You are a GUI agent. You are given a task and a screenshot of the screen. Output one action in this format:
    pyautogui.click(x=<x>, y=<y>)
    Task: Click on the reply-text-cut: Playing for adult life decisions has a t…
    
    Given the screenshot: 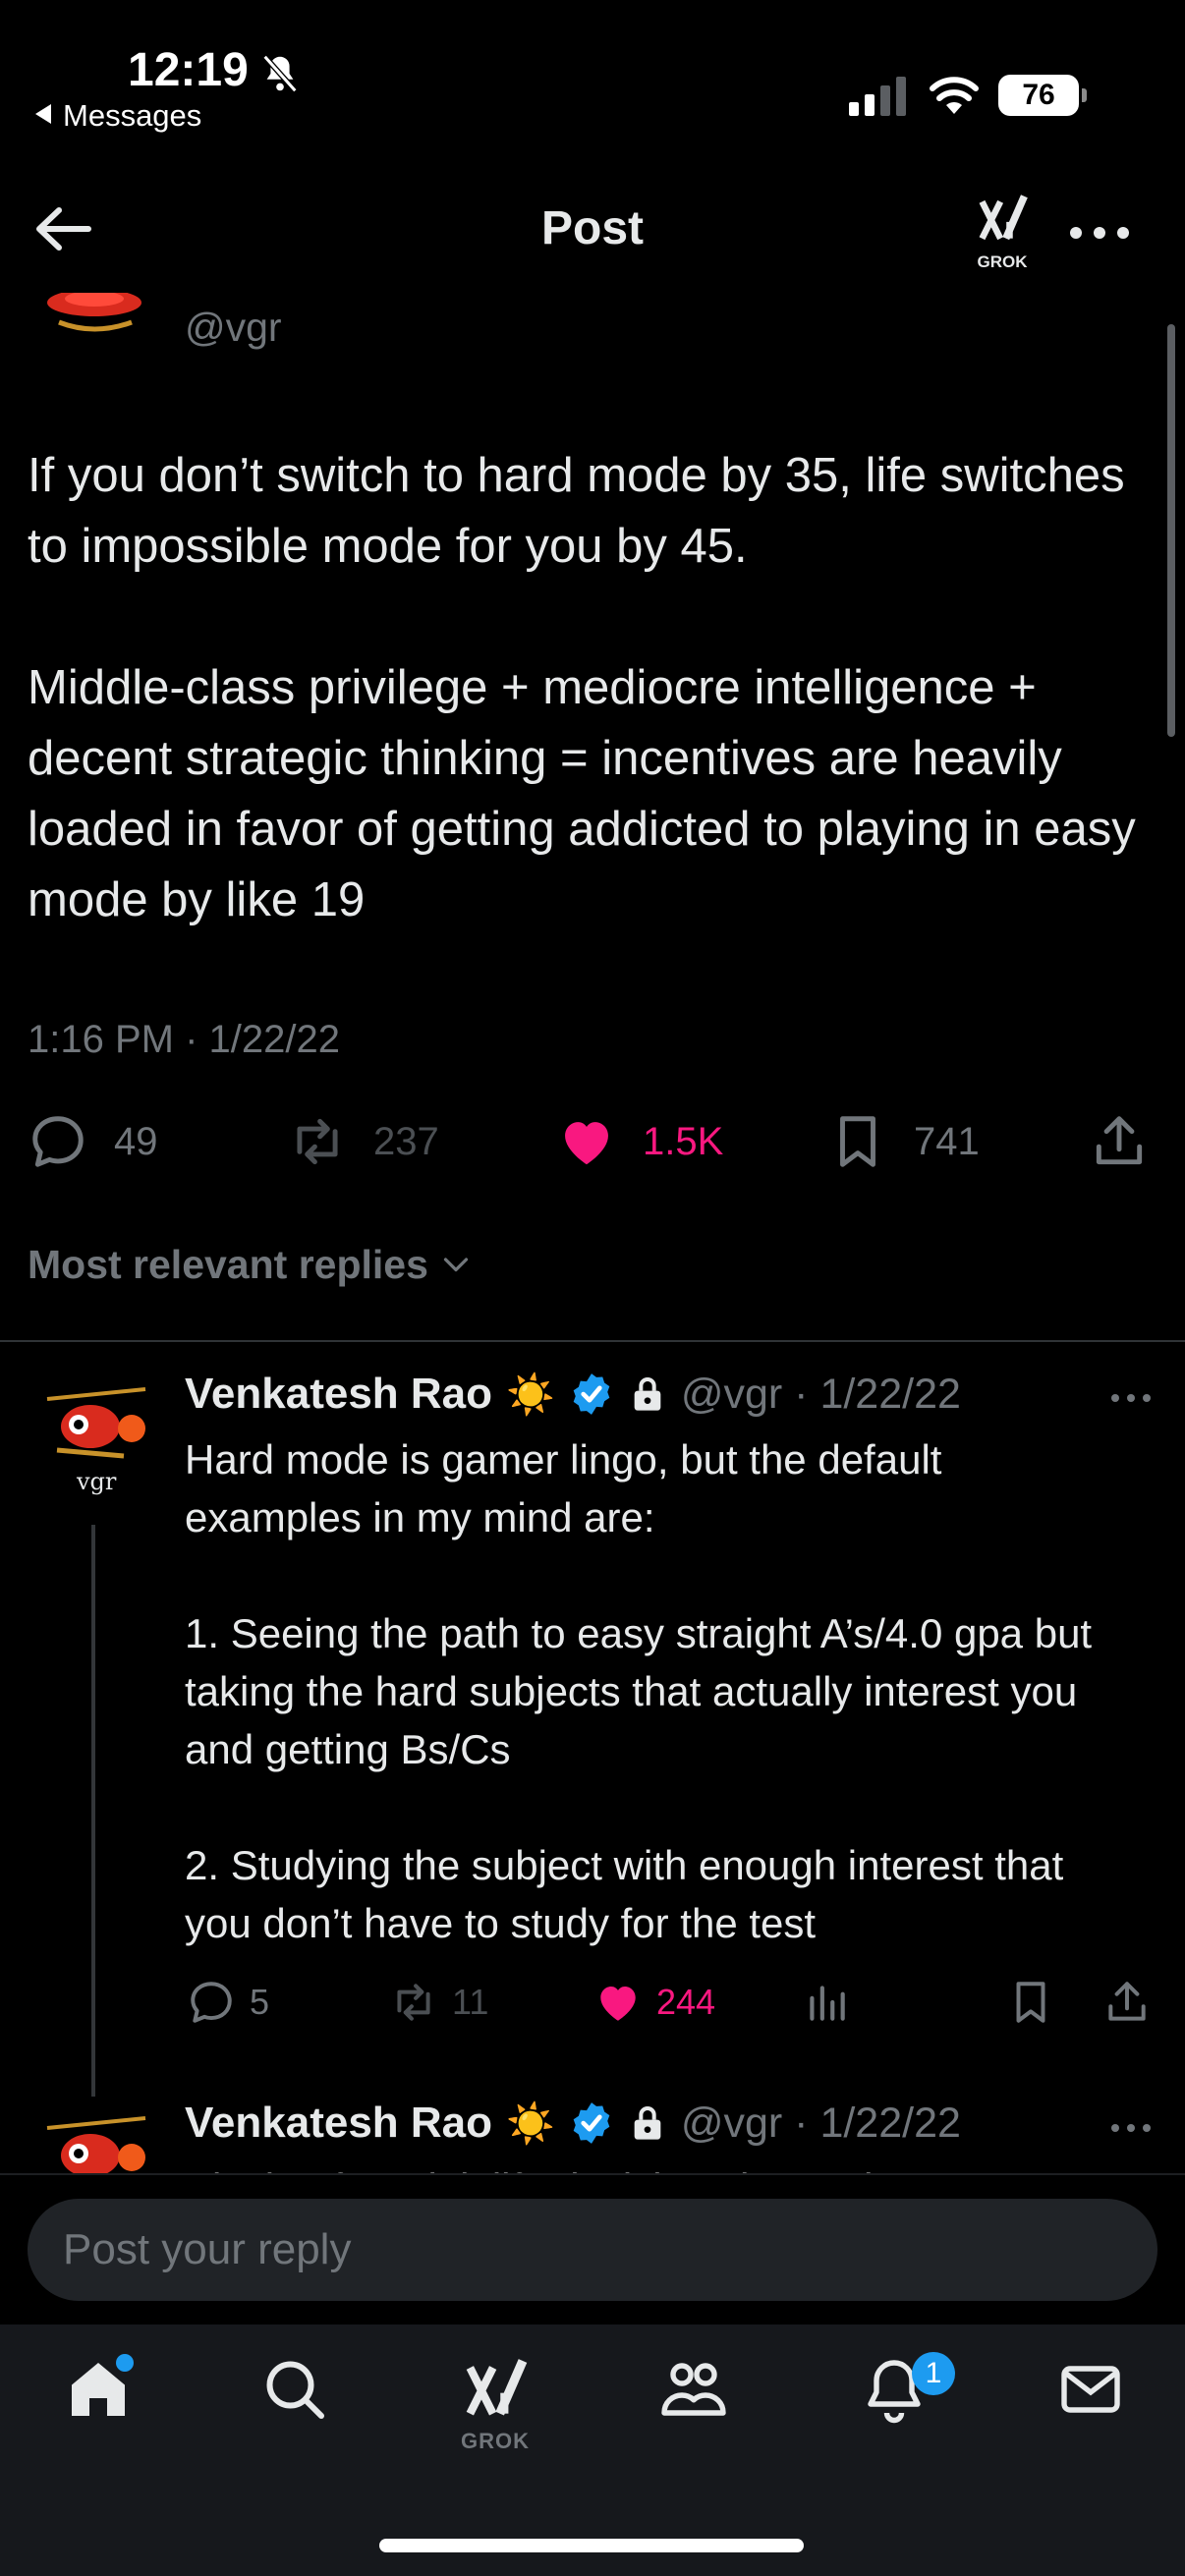 What is the action you would take?
    pyautogui.click(x=656, y=2166)
    